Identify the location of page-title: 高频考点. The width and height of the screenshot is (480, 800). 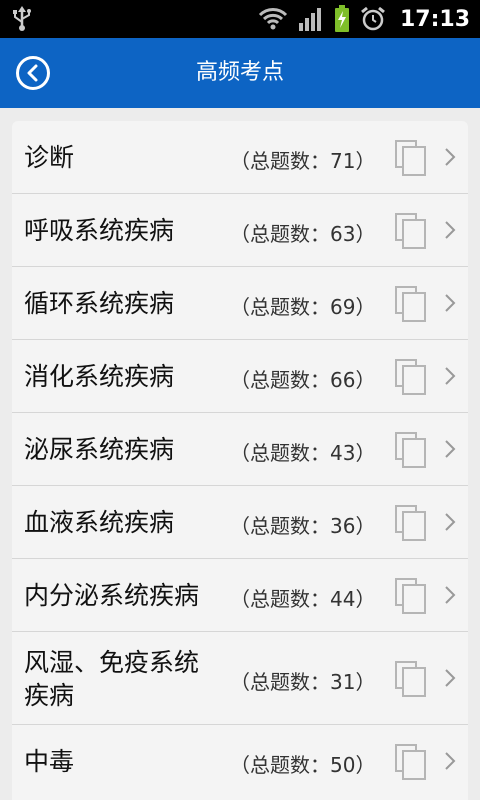
(239, 72).